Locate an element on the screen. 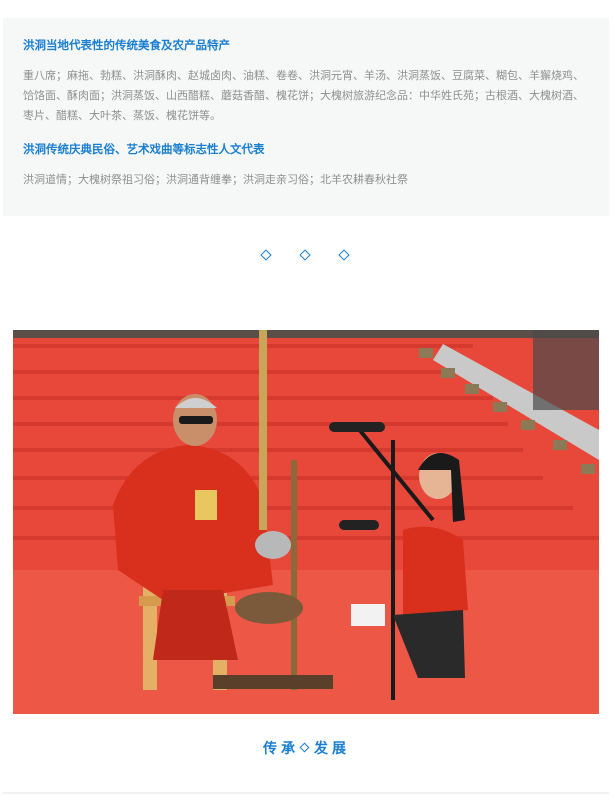  footer-heading: 传承 发展 is located at coordinates (306, 749).